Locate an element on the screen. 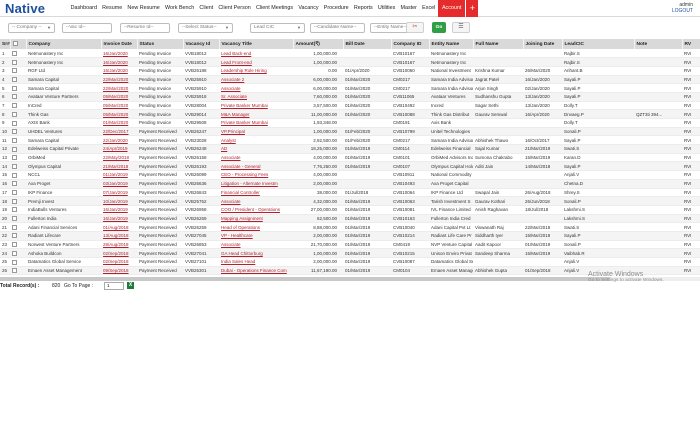  invoice-date-link: 21/Mar/2018 is located at coordinates (119, 166).